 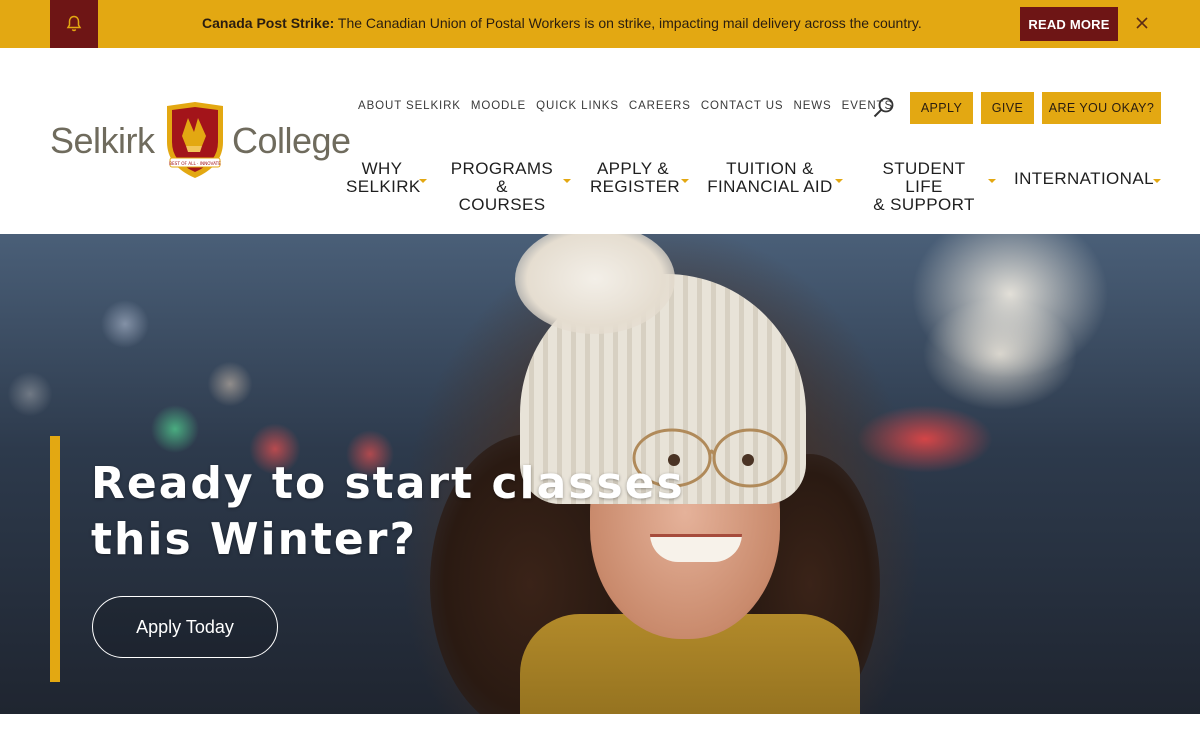 What do you see at coordinates (55, 559) in the screenshot?
I see `hero-accent-bar` at bounding box center [55, 559].